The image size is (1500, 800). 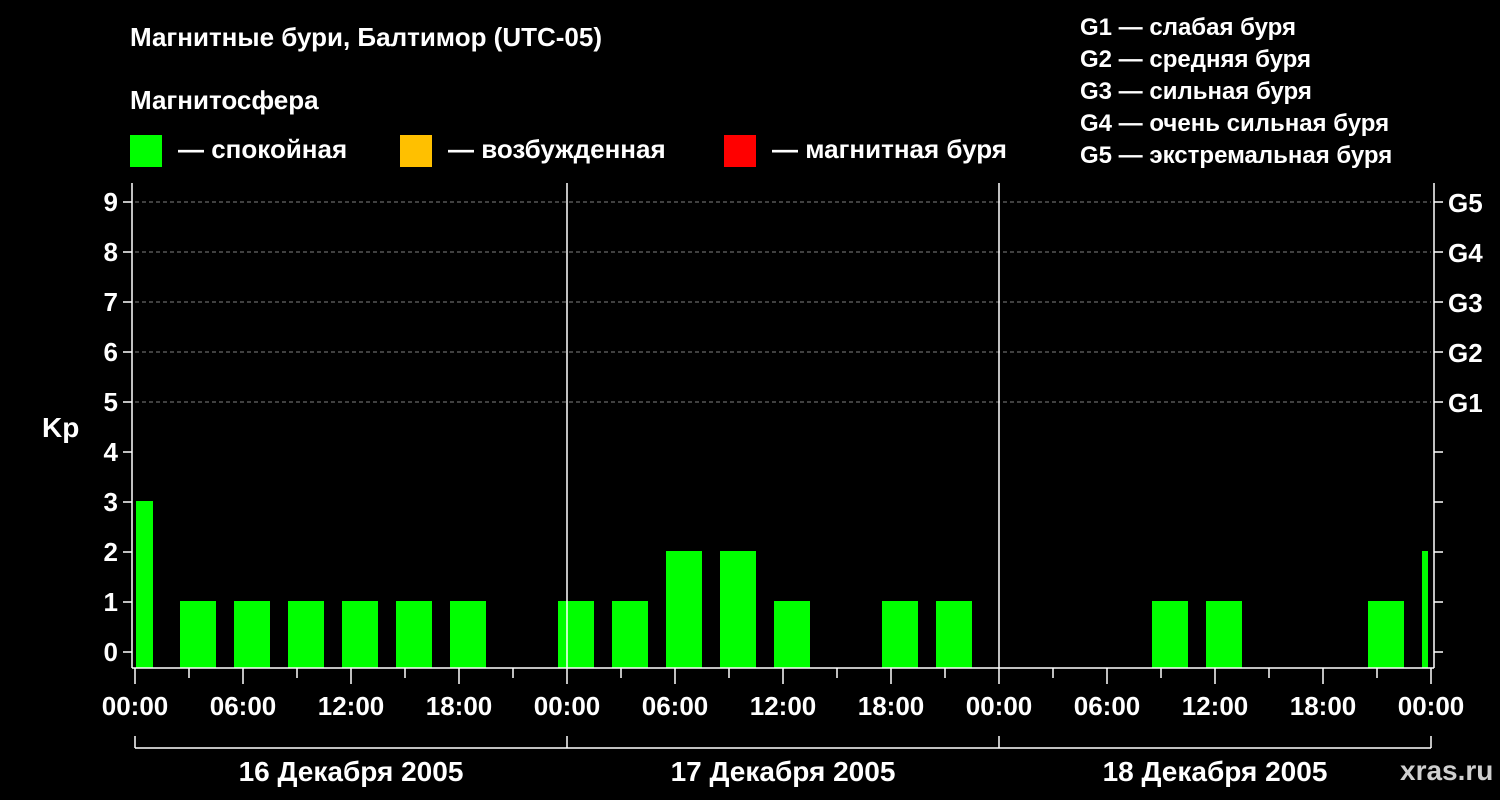 I want to click on storm-scale-label: G4, so click(x=1465, y=253).